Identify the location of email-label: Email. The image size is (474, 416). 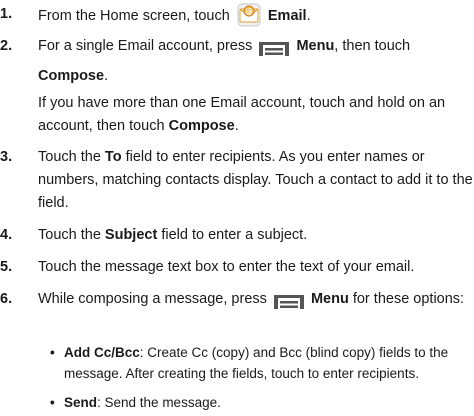
(287, 16).